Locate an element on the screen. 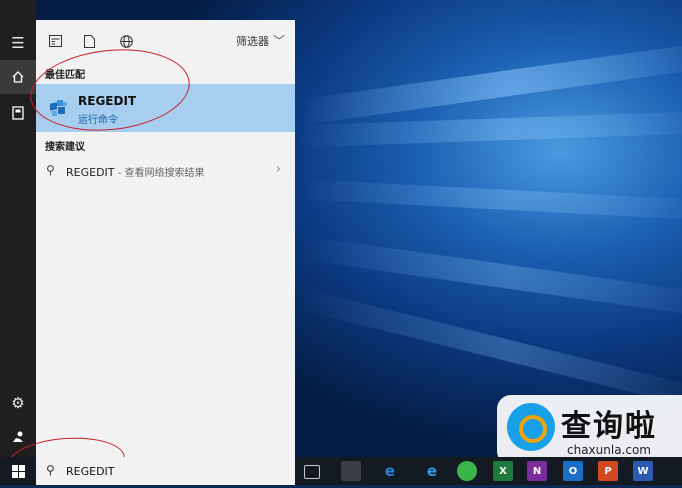 The image size is (682, 488). apps-icon is located at coordinates (55, 41).